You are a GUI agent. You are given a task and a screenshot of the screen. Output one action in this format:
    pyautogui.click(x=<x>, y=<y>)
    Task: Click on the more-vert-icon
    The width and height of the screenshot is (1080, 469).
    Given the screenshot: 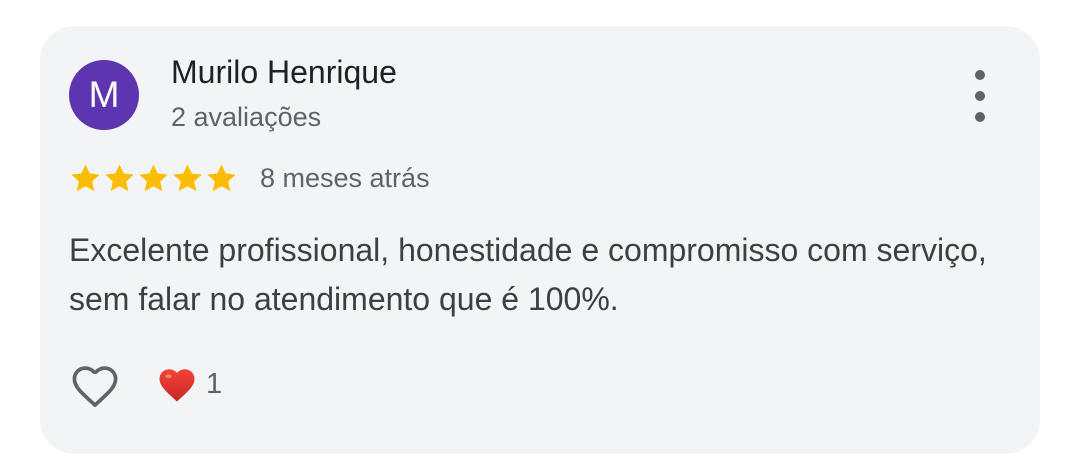 What is the action you would take?
    pyautogui.click(x=980, y=75)
    